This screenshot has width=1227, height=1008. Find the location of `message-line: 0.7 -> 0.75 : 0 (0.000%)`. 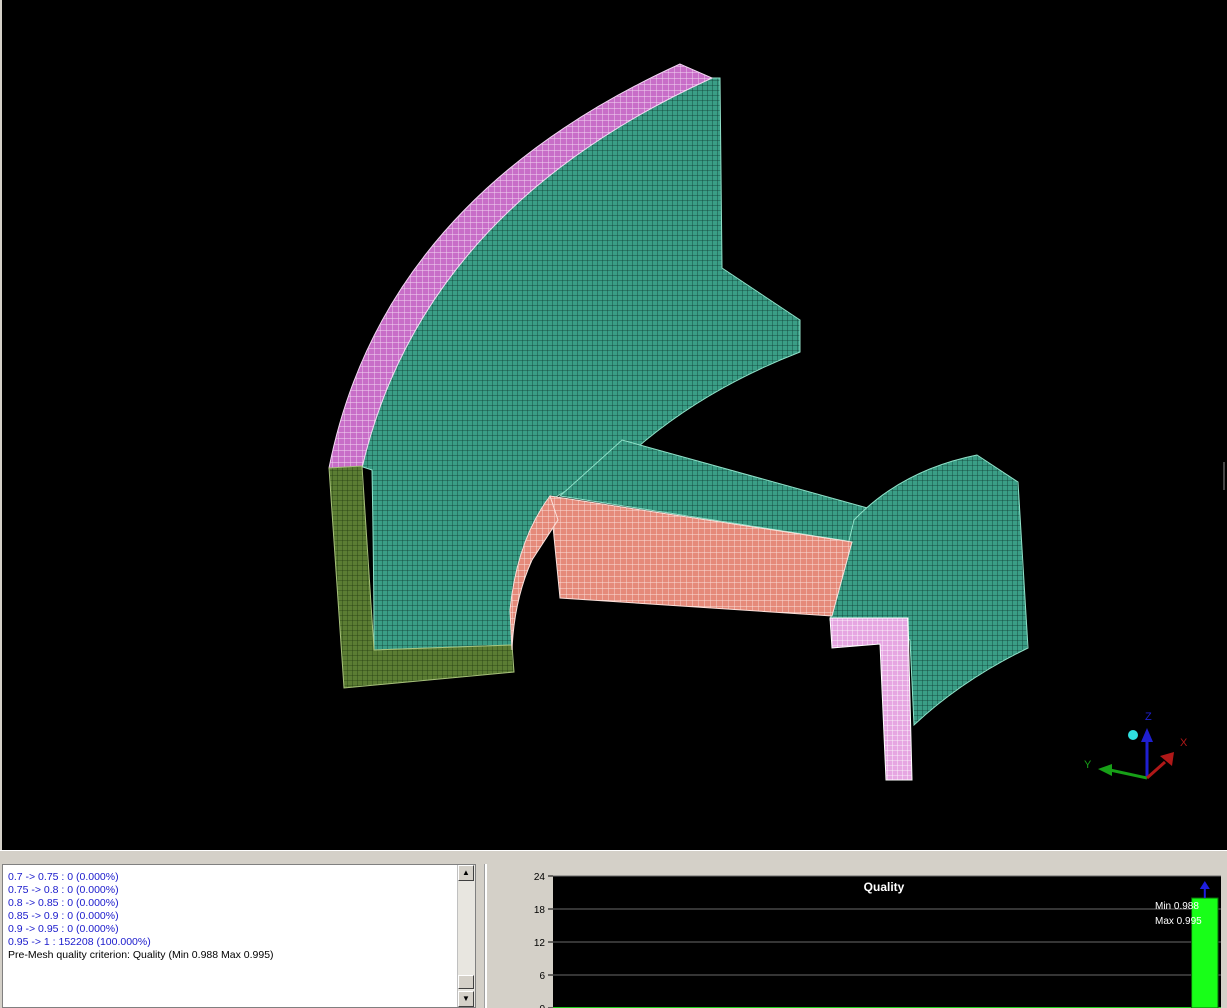

message-line: 0.7 -> 0.75 : 0 (0.000%) is located at coordinates (63, 877).